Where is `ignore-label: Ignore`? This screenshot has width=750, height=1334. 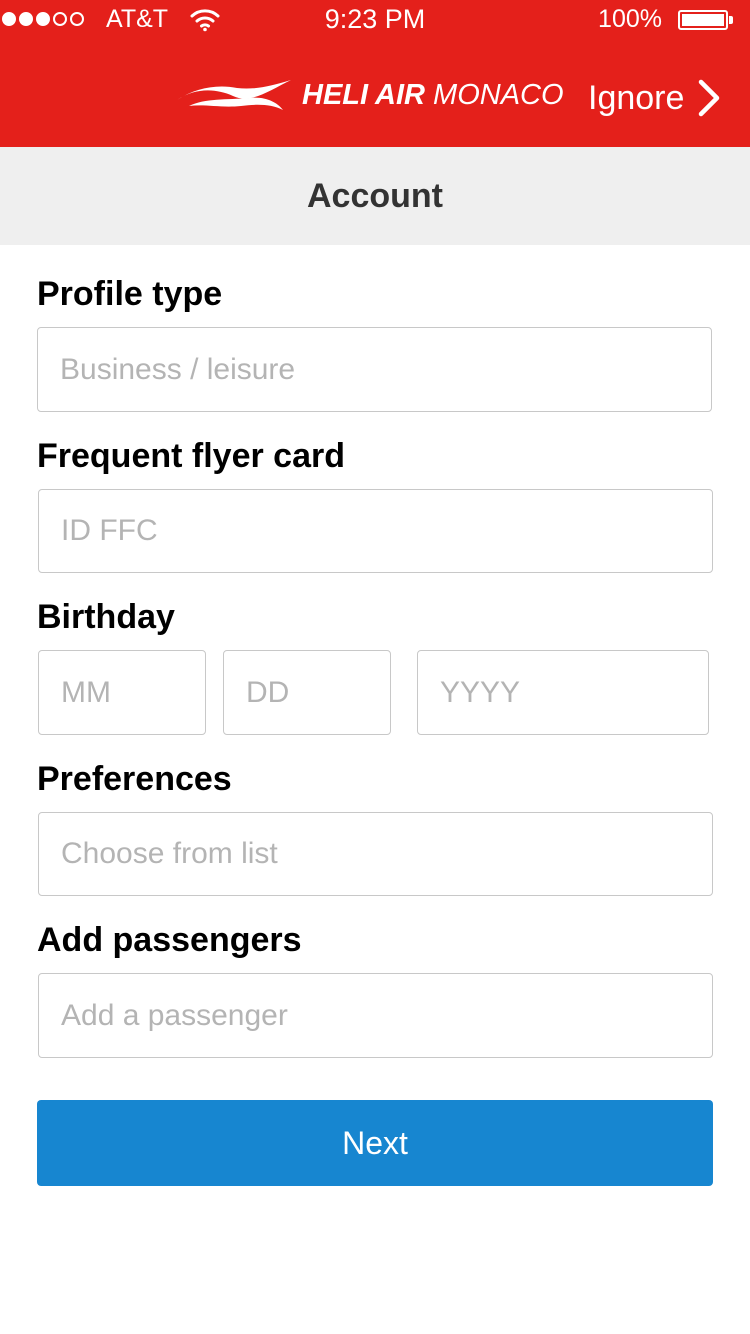
ignore-label: Ignore is located at coordinates (636, 97).